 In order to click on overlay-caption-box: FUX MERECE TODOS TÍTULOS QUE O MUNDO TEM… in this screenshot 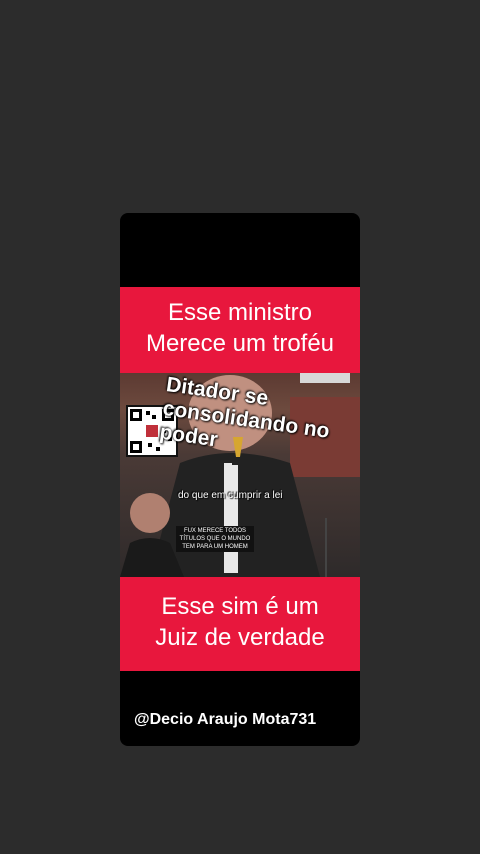, I will do `click(215, 539)`.